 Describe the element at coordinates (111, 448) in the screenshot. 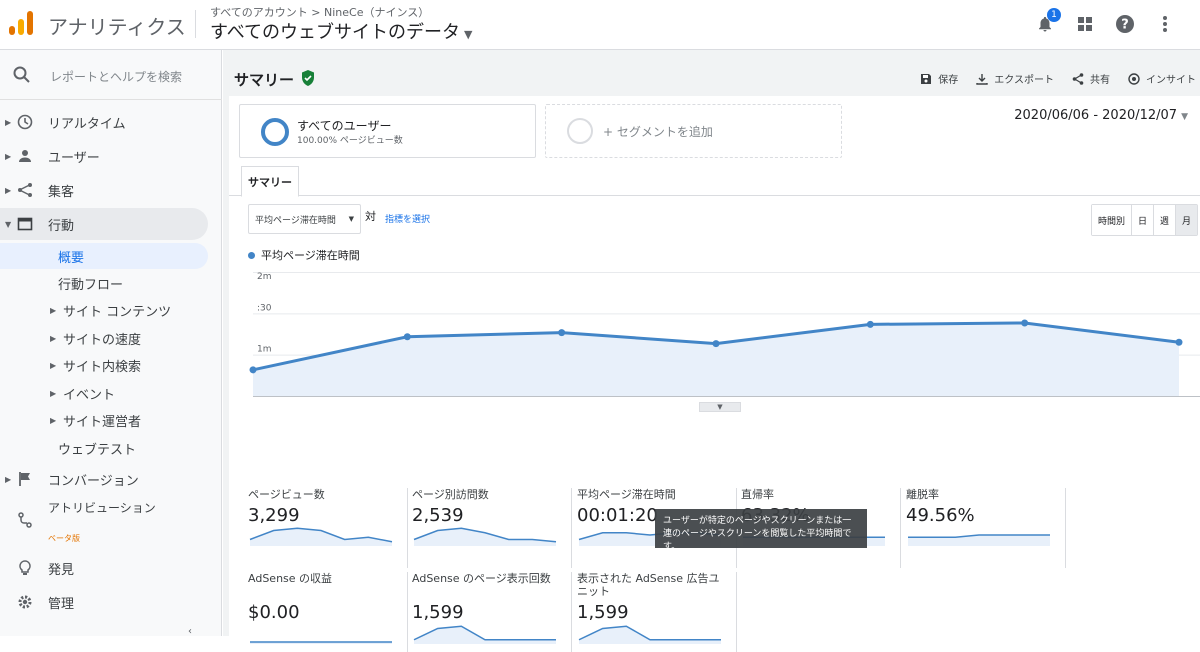

I see `sidebar-subitem-experiments: ウェブテスト` at that location.